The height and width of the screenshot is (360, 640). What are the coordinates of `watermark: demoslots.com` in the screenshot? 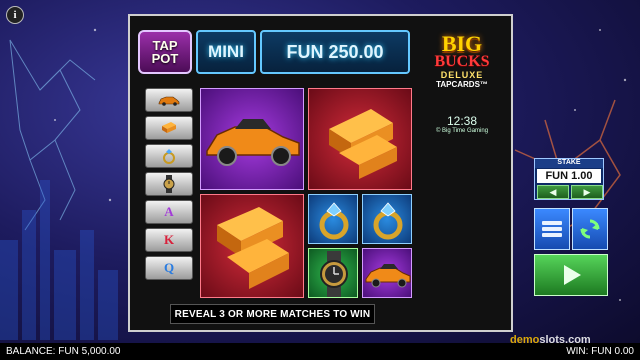 It's located at (550, 340).